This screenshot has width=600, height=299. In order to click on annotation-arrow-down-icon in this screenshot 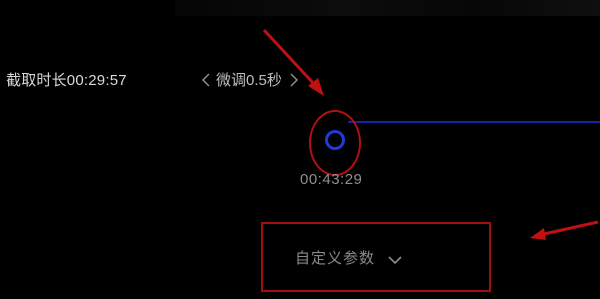, I will do `click(293, 62)`.